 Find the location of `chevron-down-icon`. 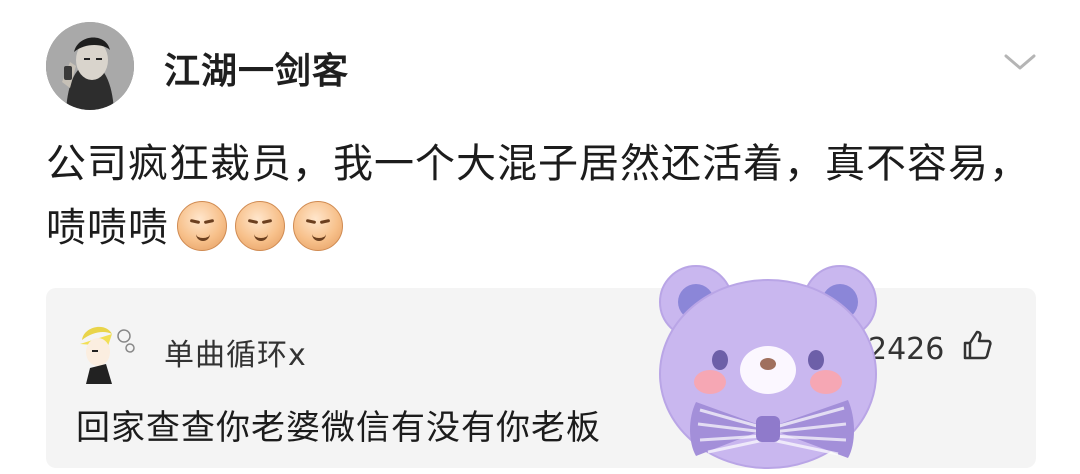

chevron-down-icon is located at coordinates (1020, 62).